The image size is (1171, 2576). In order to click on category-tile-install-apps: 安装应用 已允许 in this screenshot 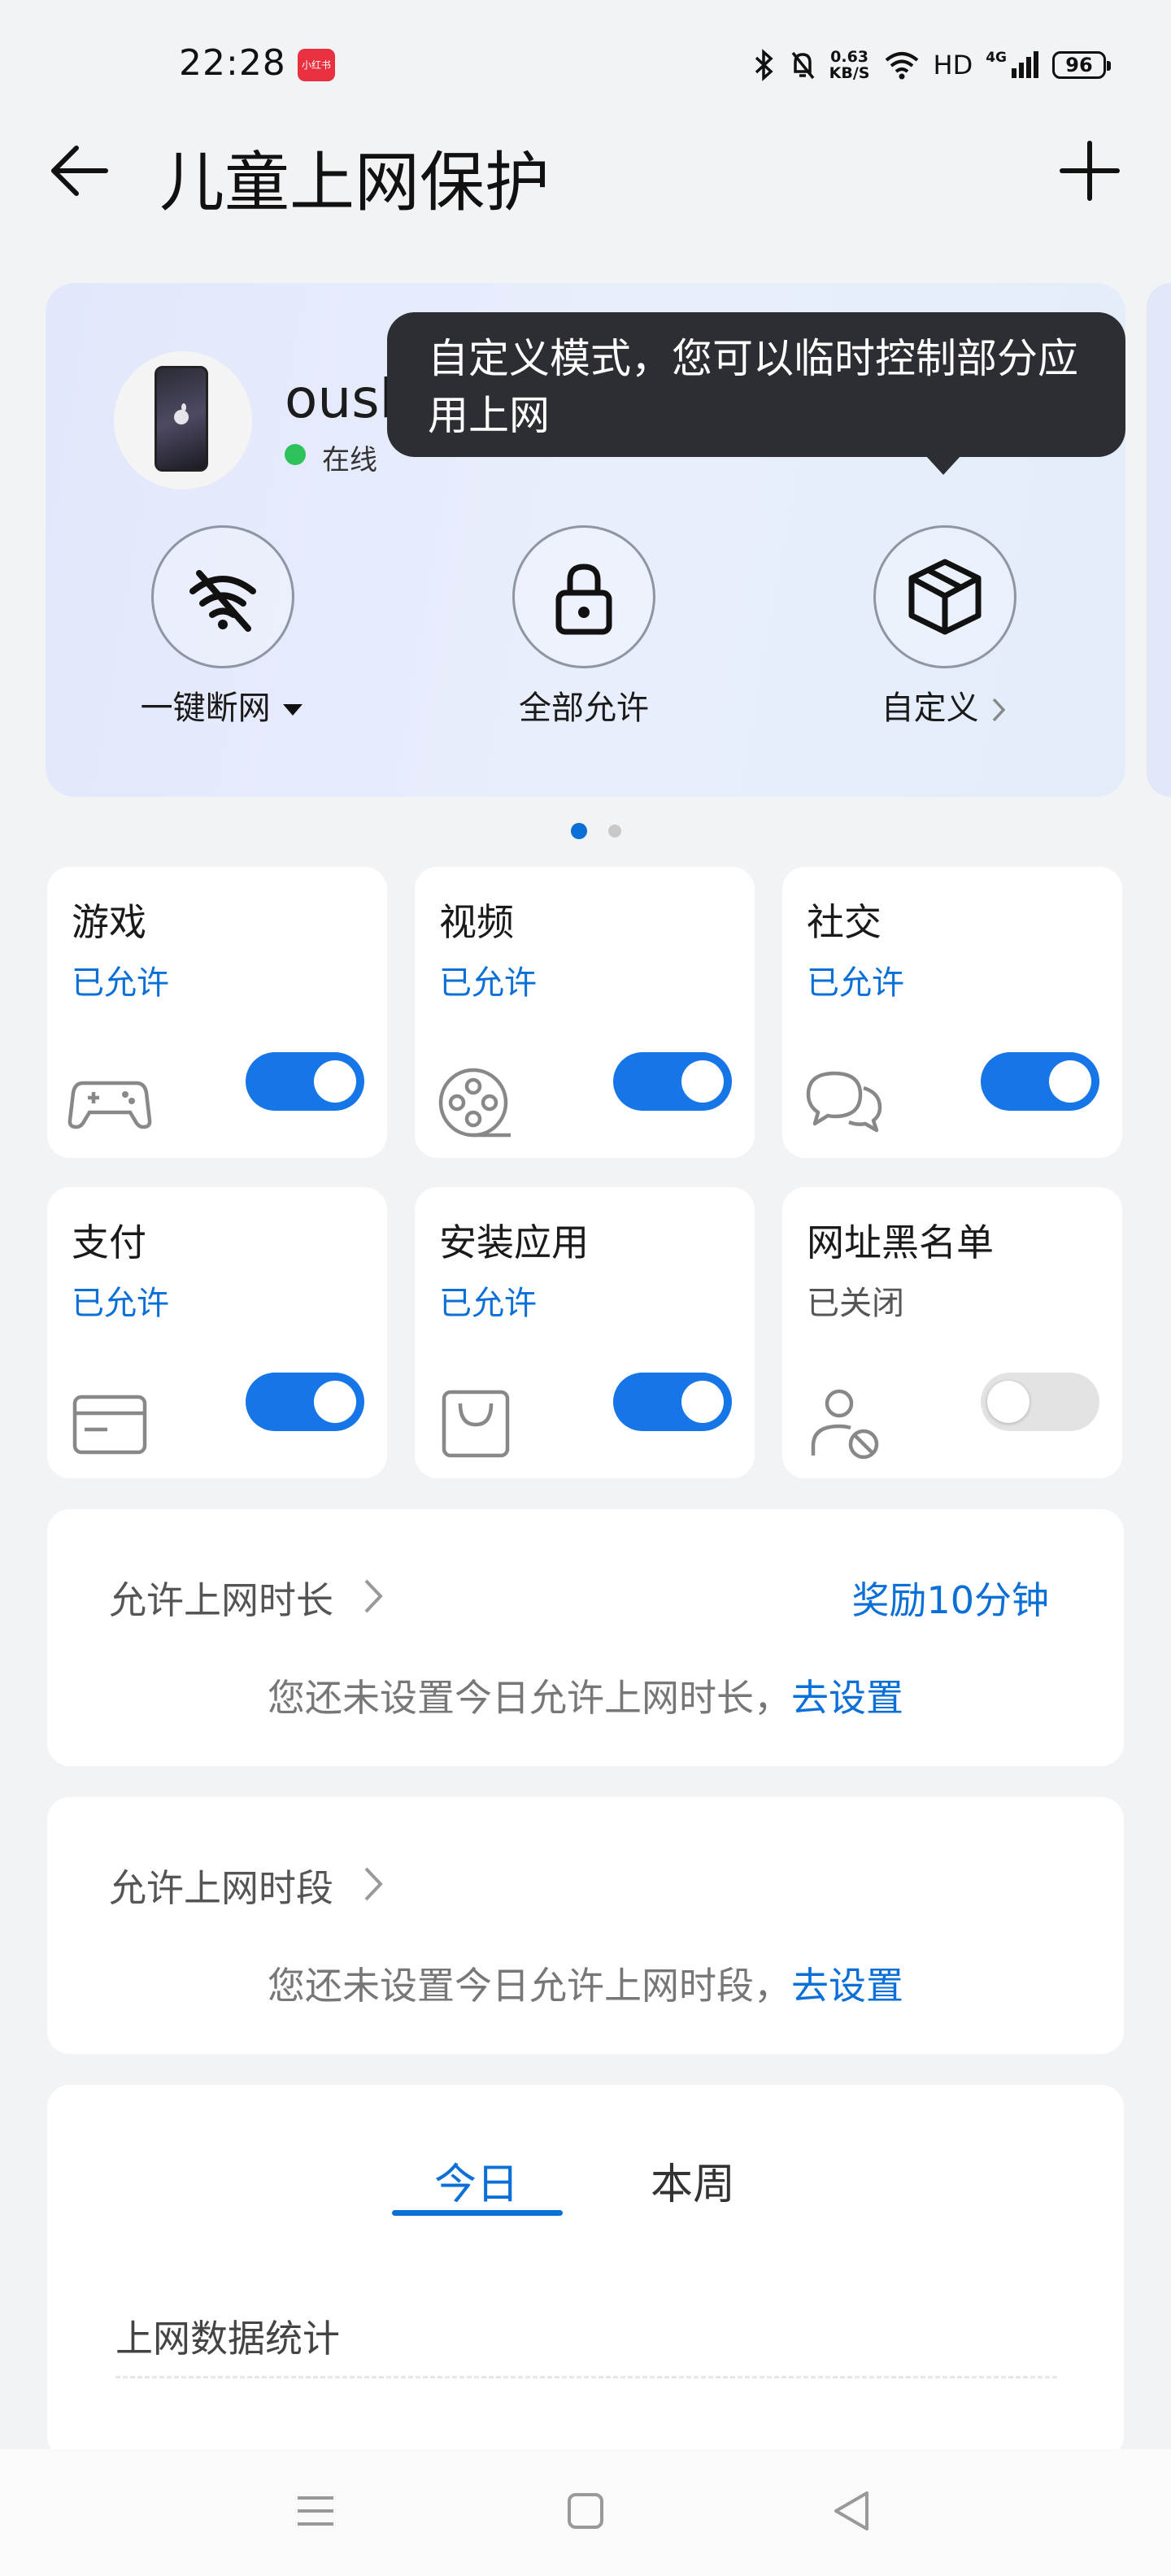, I will do `click(585, 1333)`.